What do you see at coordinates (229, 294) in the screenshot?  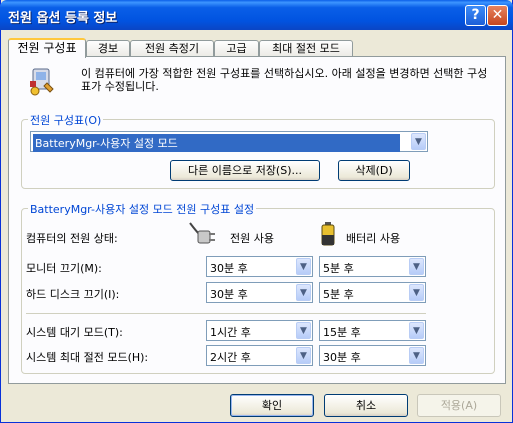 I see `hard-disk-off-ac-value: 30분 후` at bounding box center [229, 294].